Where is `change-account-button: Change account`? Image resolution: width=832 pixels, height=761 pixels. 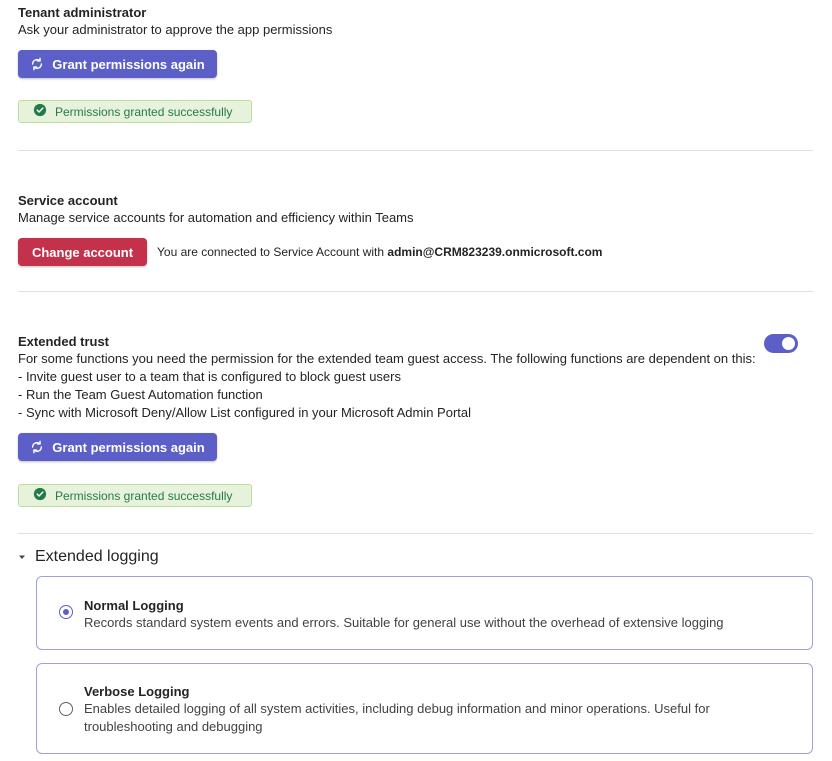 change-account-button: Change account is located at coordinates (82, 252).